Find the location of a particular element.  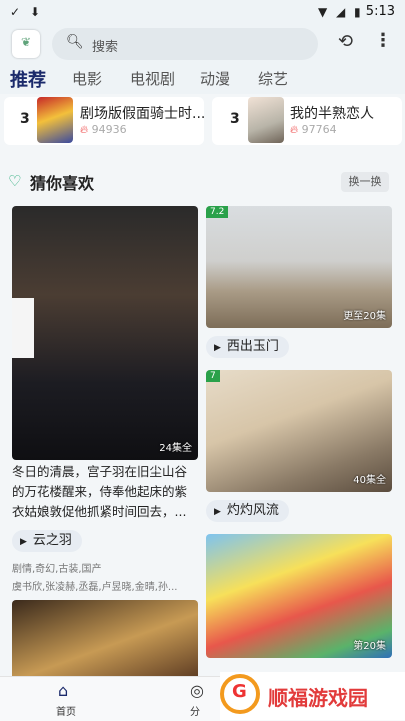

score-badge: 7 is located at coordinates (213, 376).